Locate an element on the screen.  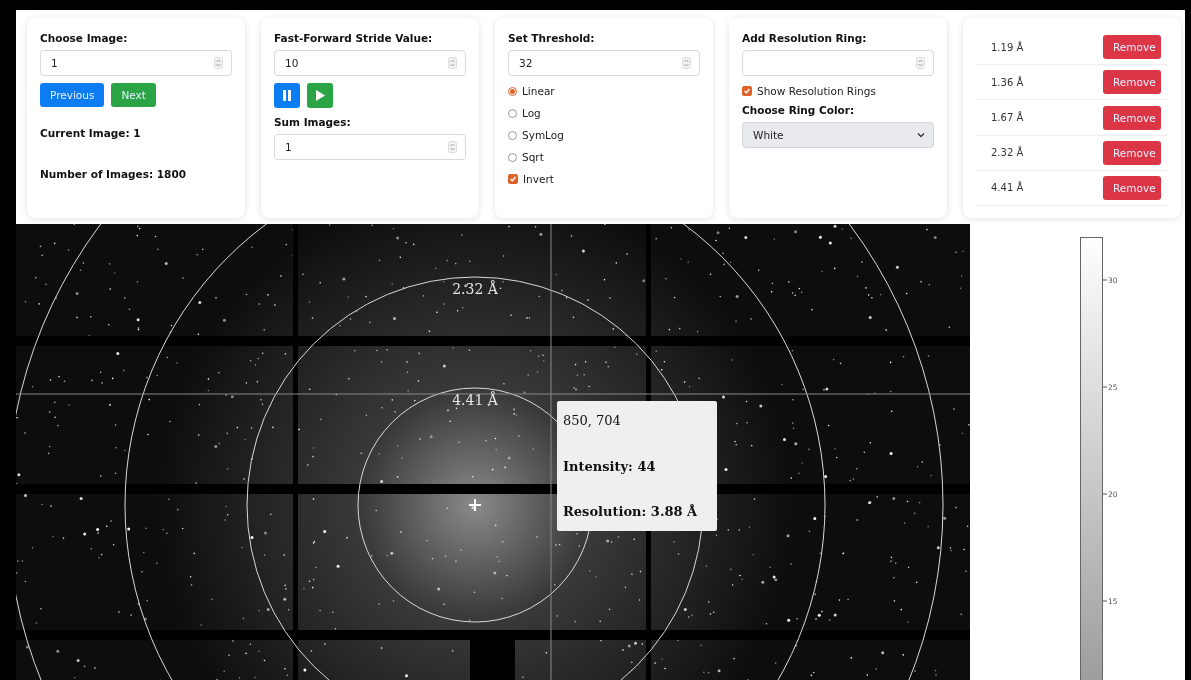
current-image-text: Current Image: 1 is located at coordinates (91, 133).